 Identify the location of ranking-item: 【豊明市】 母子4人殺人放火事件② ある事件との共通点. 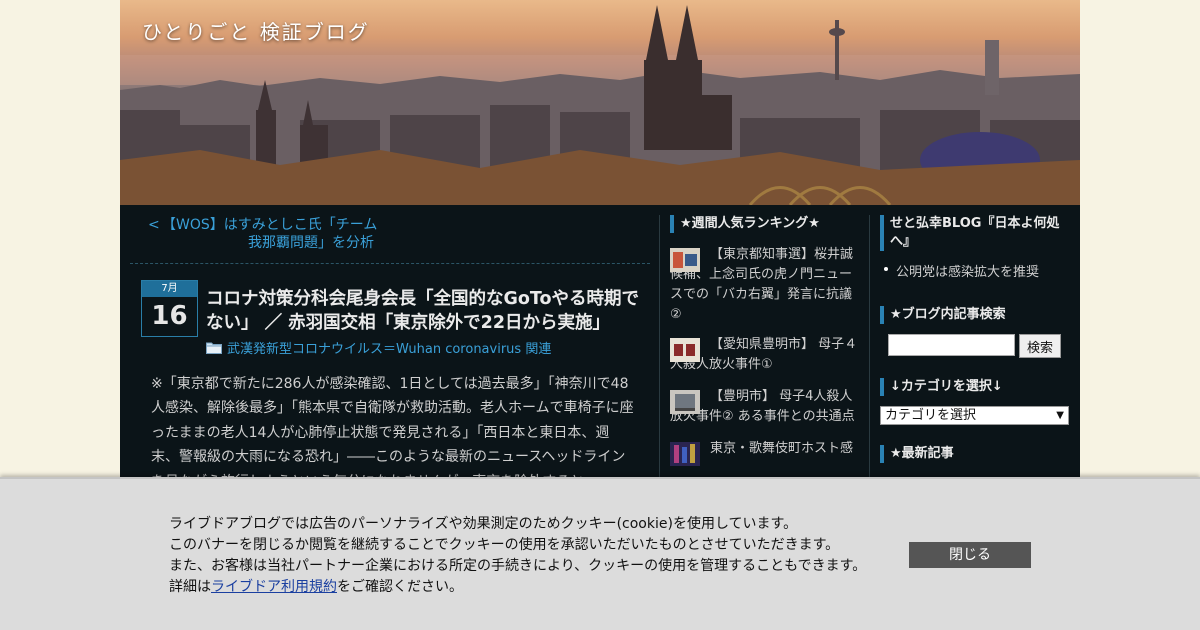
(765, 407).